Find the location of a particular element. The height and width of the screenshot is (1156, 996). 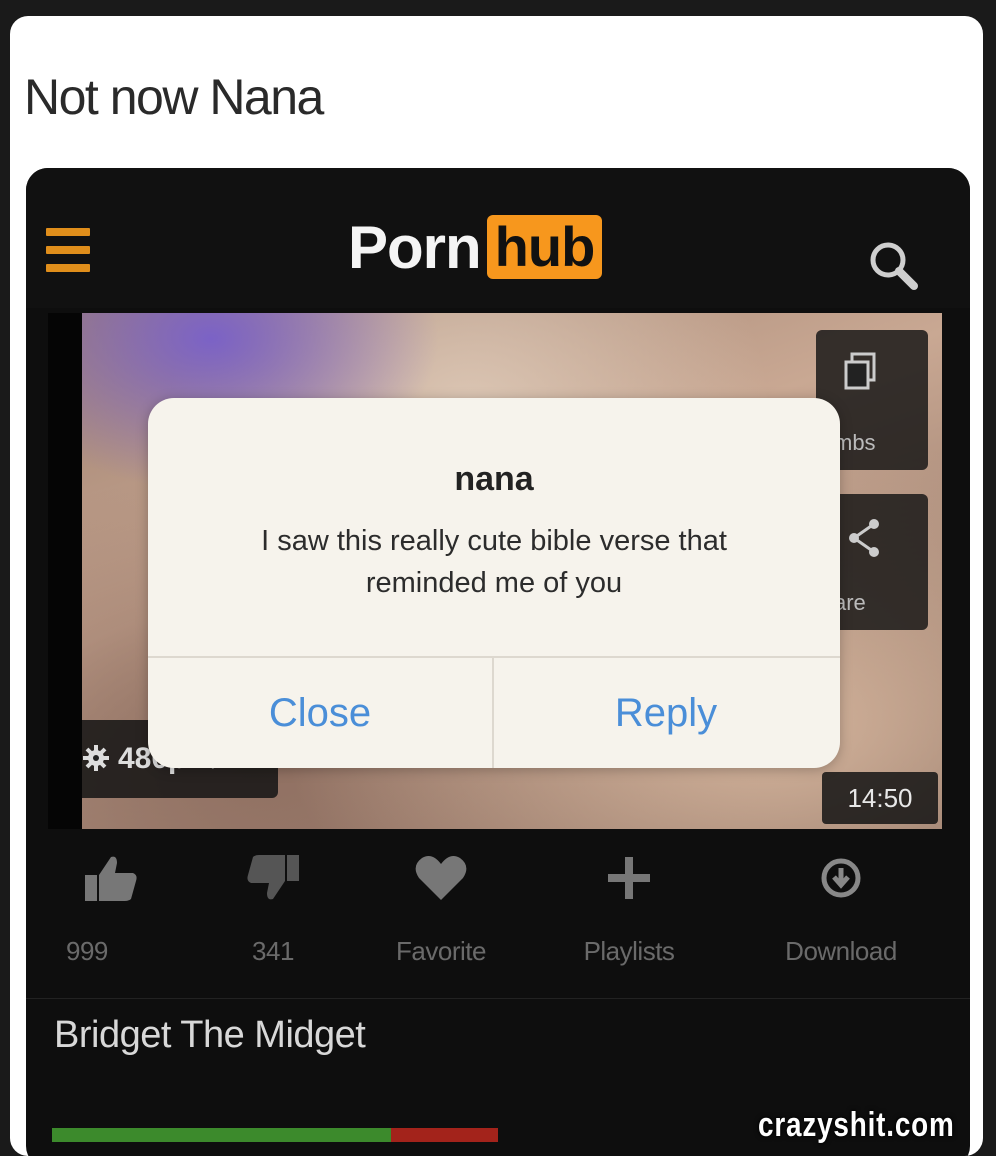

video-title: Bridget The Midget is located at coordinates (210, 1035).